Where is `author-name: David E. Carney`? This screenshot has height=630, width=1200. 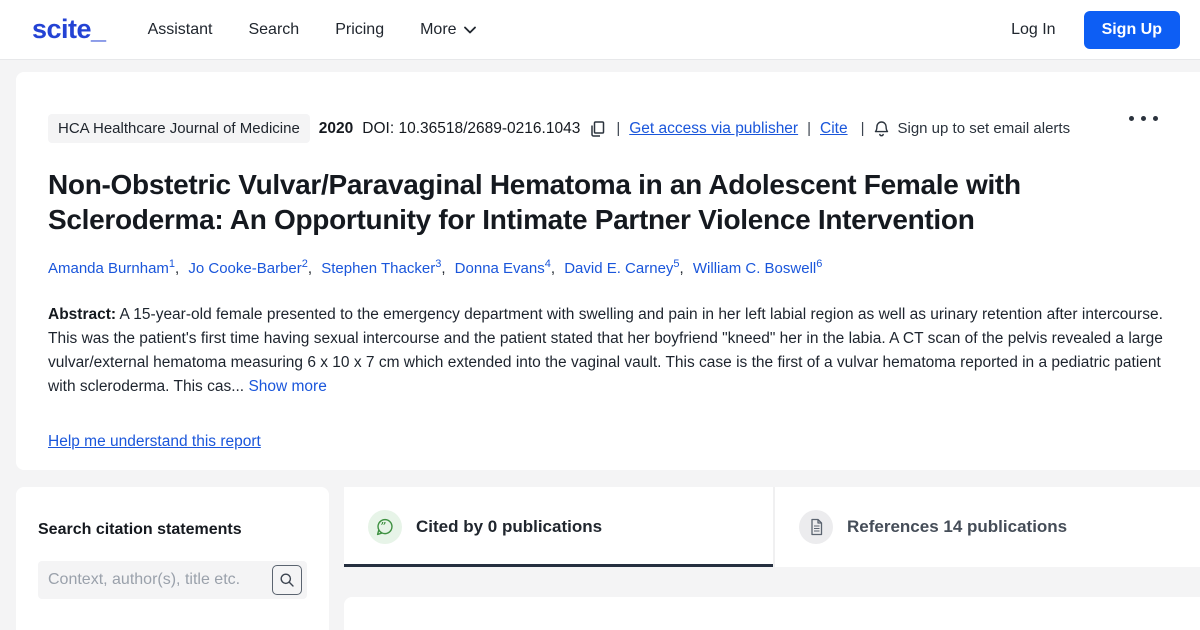
author-name: David E. Carney is located at coordinates (619, 268).